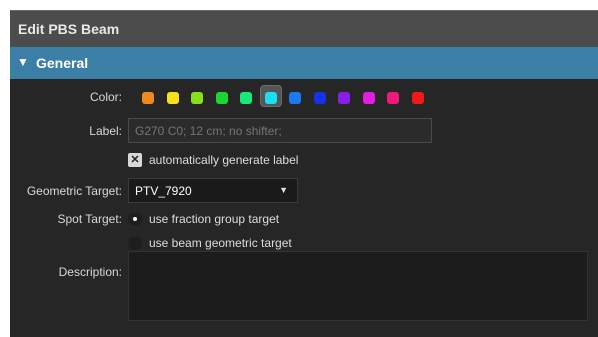  I want to click on spot-option-fraction-radio, so click(135, 219).